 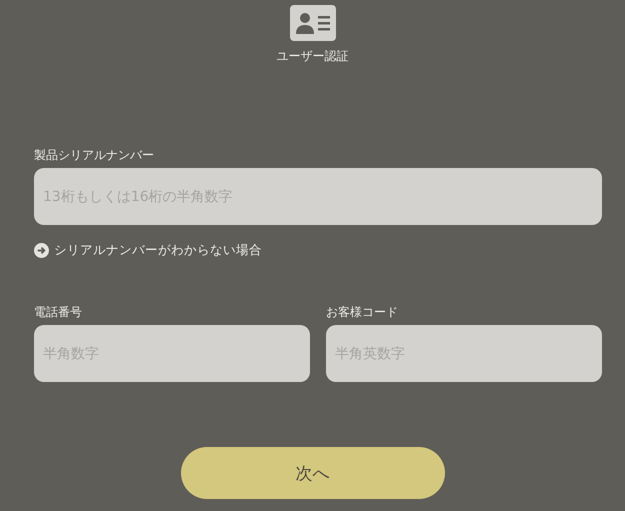 What do you see at coordinates (148, 250) in the screenshot?
I see `help-link: シリアルナンバーがわからない場合` at bounding box center [148, 250].